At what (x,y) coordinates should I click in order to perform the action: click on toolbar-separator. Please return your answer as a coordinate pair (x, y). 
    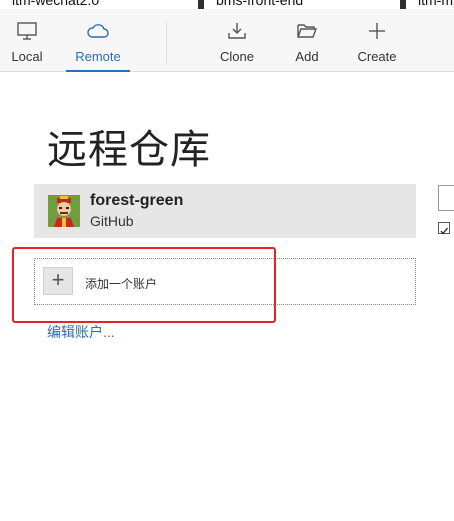
    Looking at the image, I should click on (166, 42).